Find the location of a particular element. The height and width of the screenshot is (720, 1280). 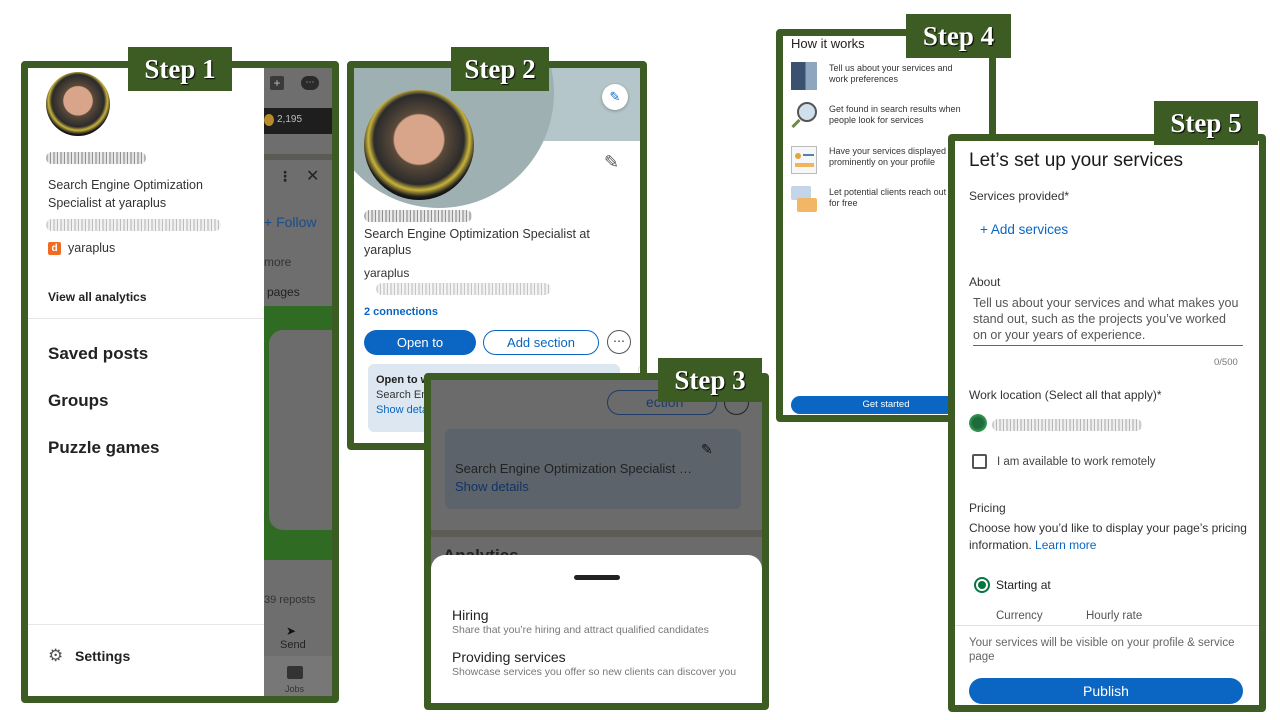

starting-at-label: Starting at is located at coordinates (1023, 585).